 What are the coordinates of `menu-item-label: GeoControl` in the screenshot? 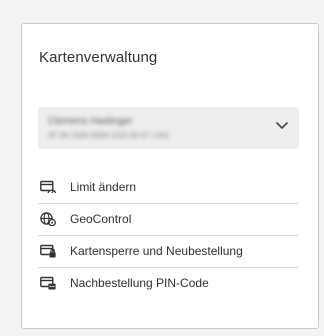 It's located at (101, 219).